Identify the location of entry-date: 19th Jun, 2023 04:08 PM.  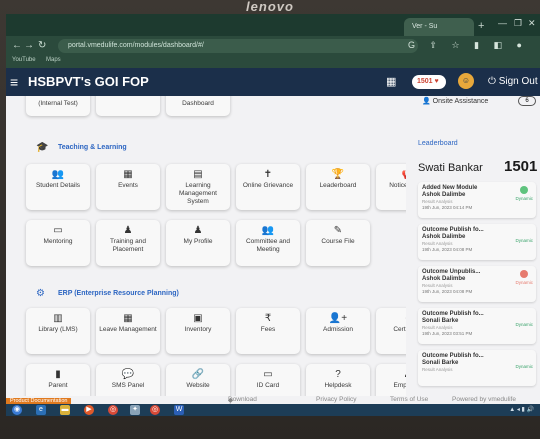
(447, 249).